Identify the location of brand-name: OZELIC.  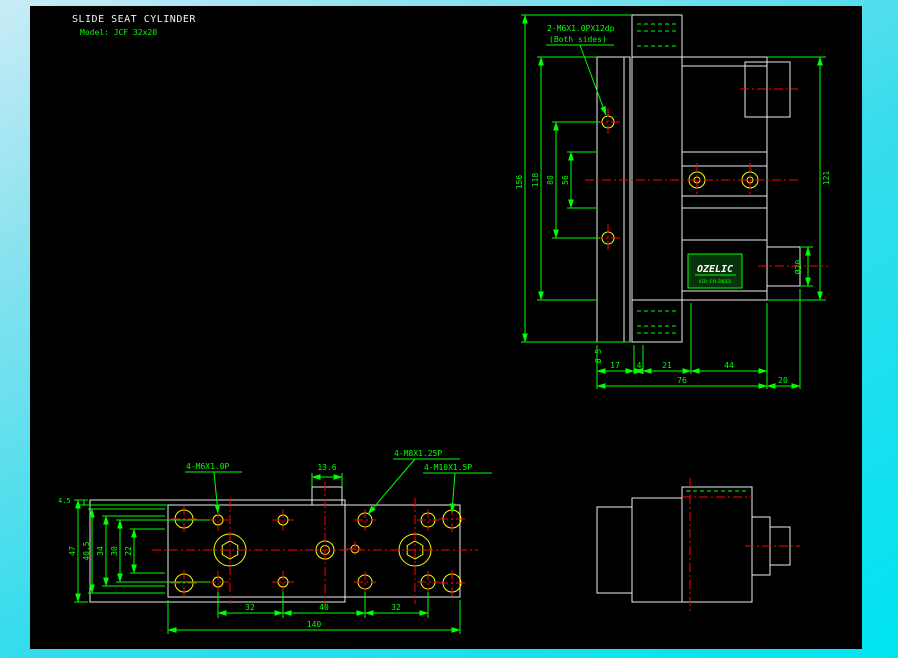
(715, 269).